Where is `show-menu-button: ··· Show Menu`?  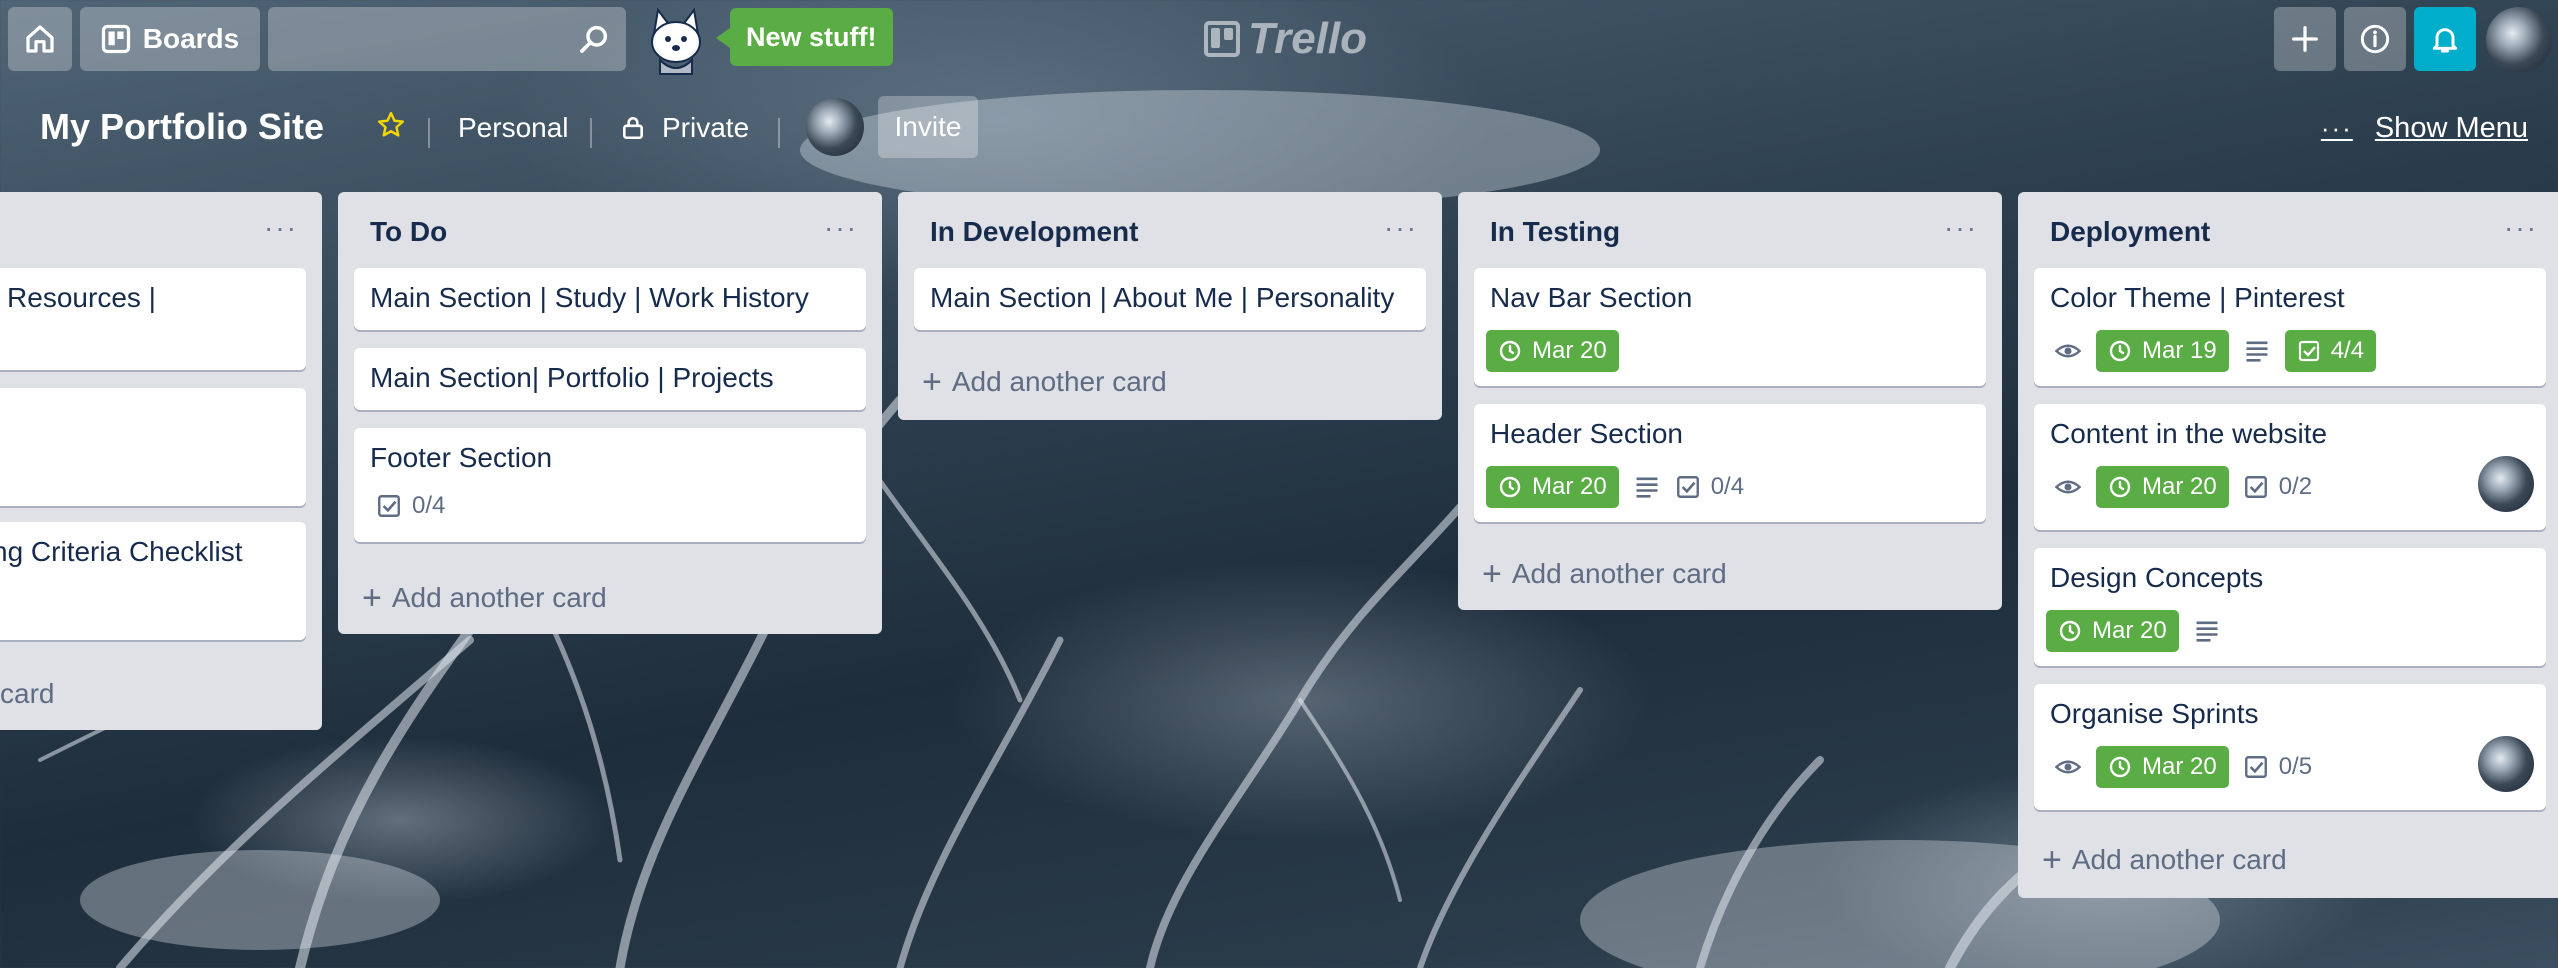 show-menu-button: ··· Show Menu is located at coordinates (2424, 128).